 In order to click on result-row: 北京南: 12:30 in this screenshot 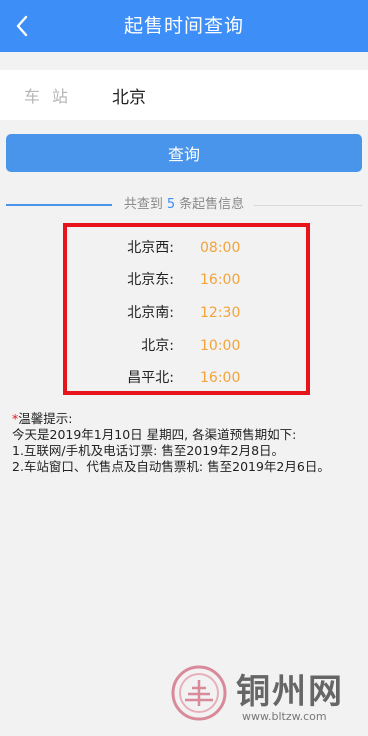, I will do `click(184, 313)`.